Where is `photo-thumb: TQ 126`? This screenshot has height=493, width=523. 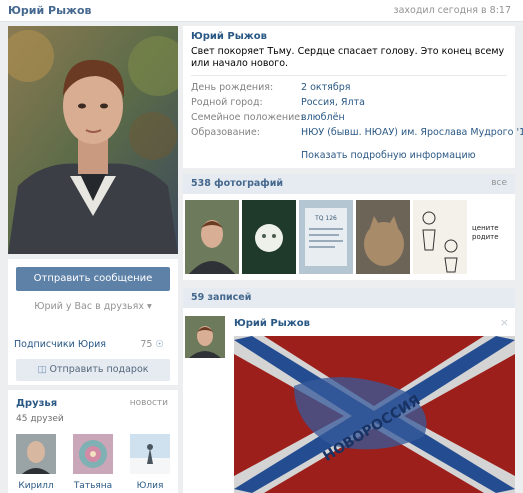 photo-thumb: TQ 126 is located at coordinates (326, 237).